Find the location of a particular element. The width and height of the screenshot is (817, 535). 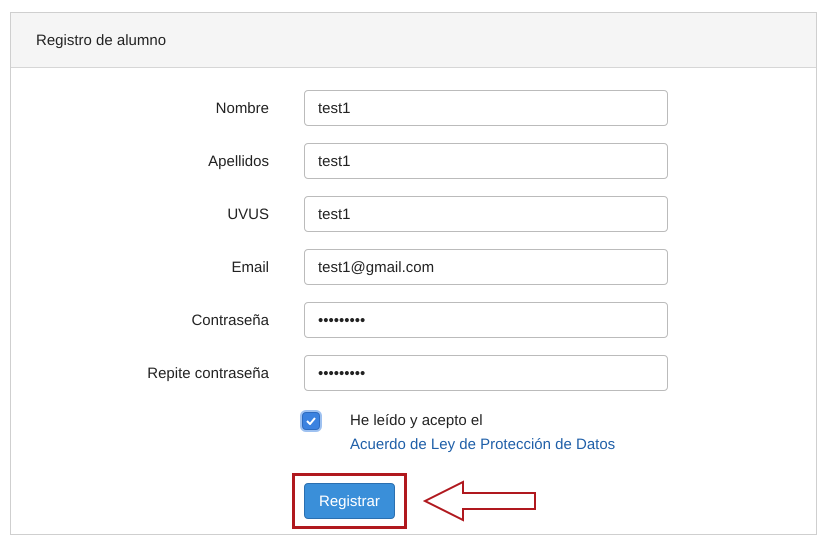

consent-text: He leído y acepto el Acuerdo de Ley de Protección de Datos is located at coordinates (483, 433).